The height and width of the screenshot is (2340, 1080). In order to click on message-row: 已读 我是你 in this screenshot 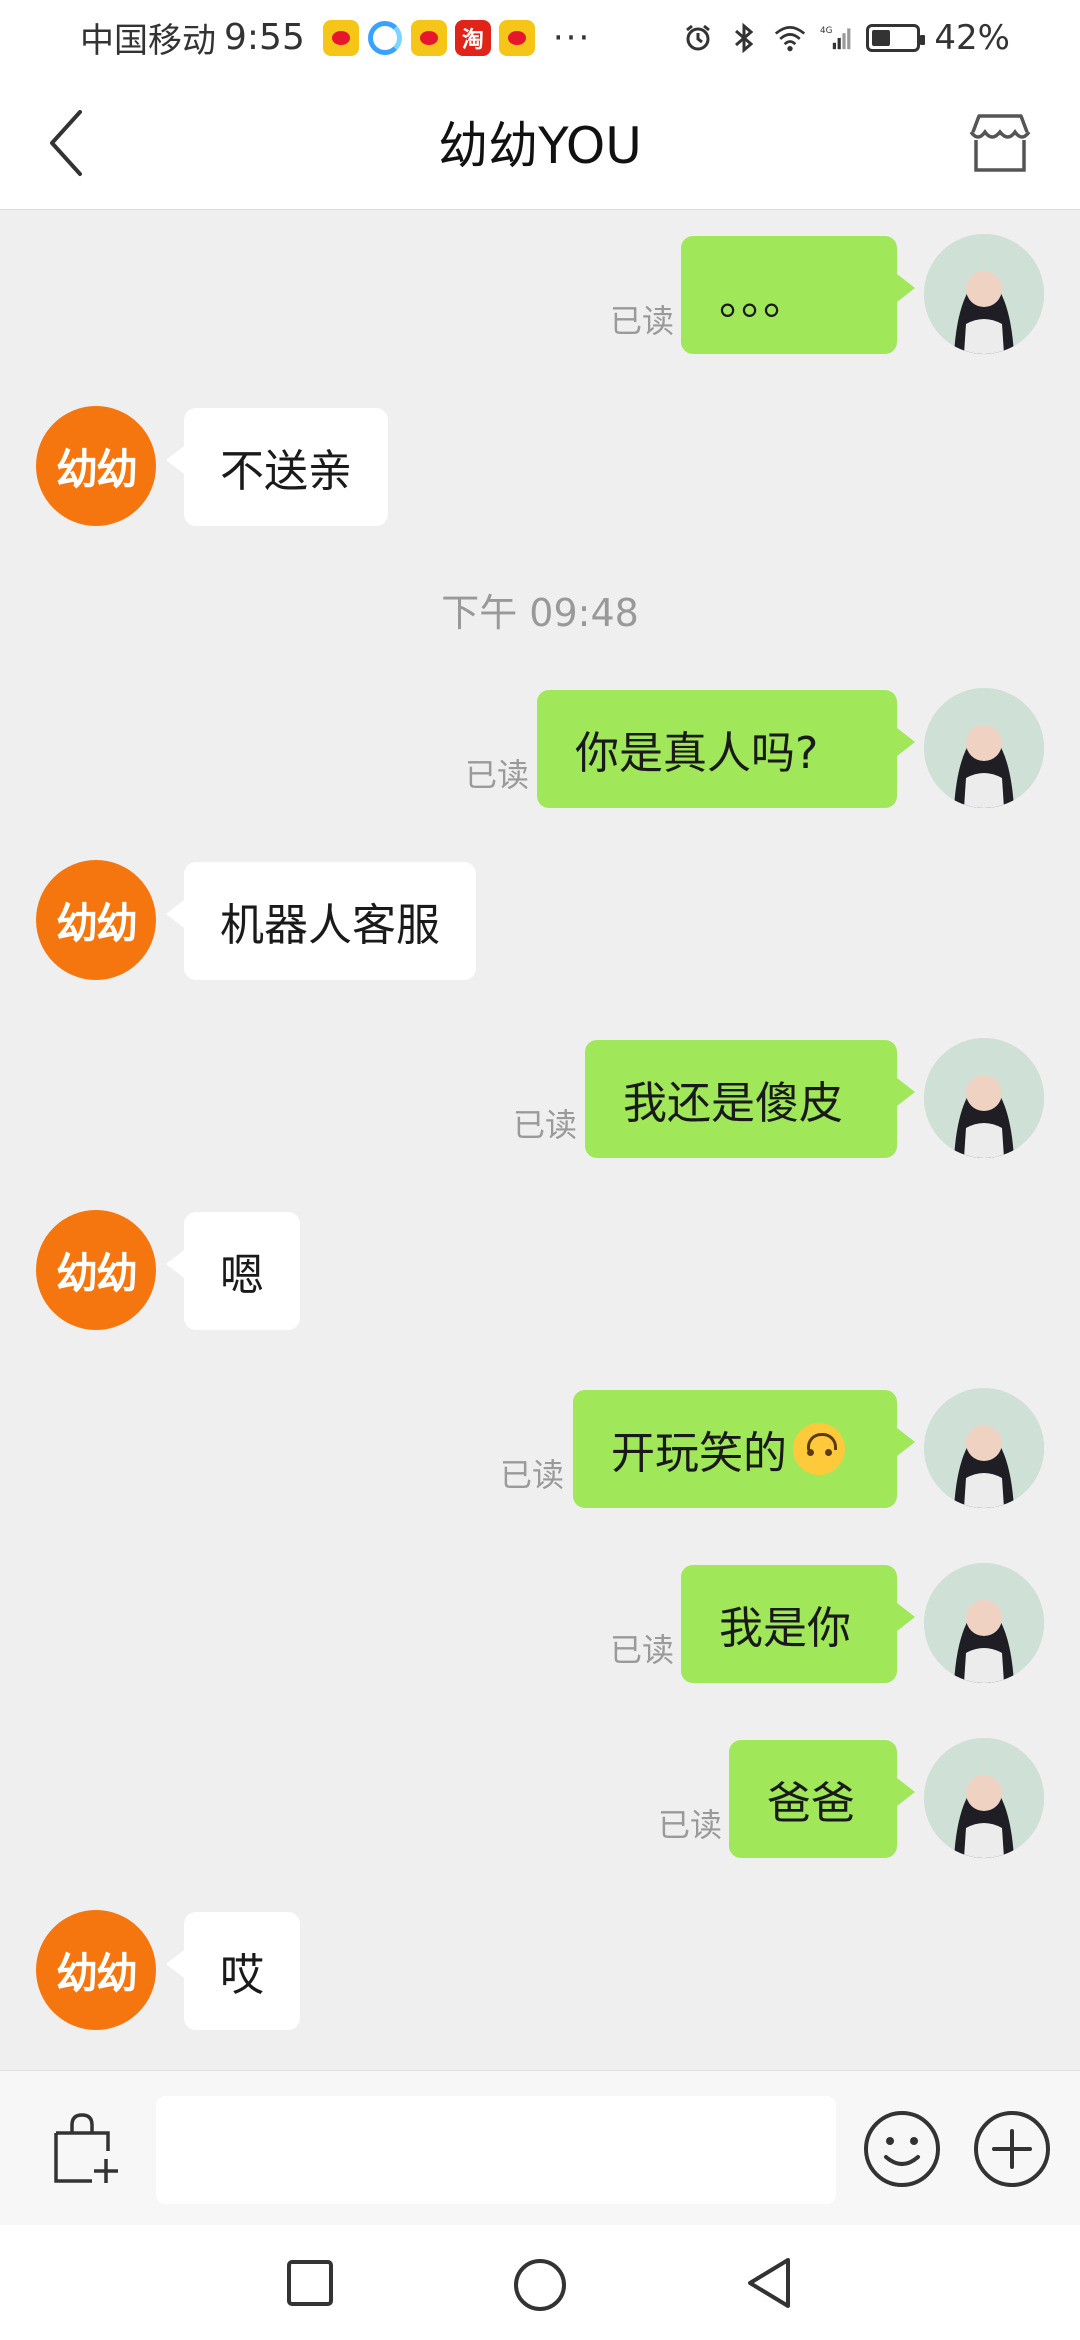, I will do `click(540, 1624)`.